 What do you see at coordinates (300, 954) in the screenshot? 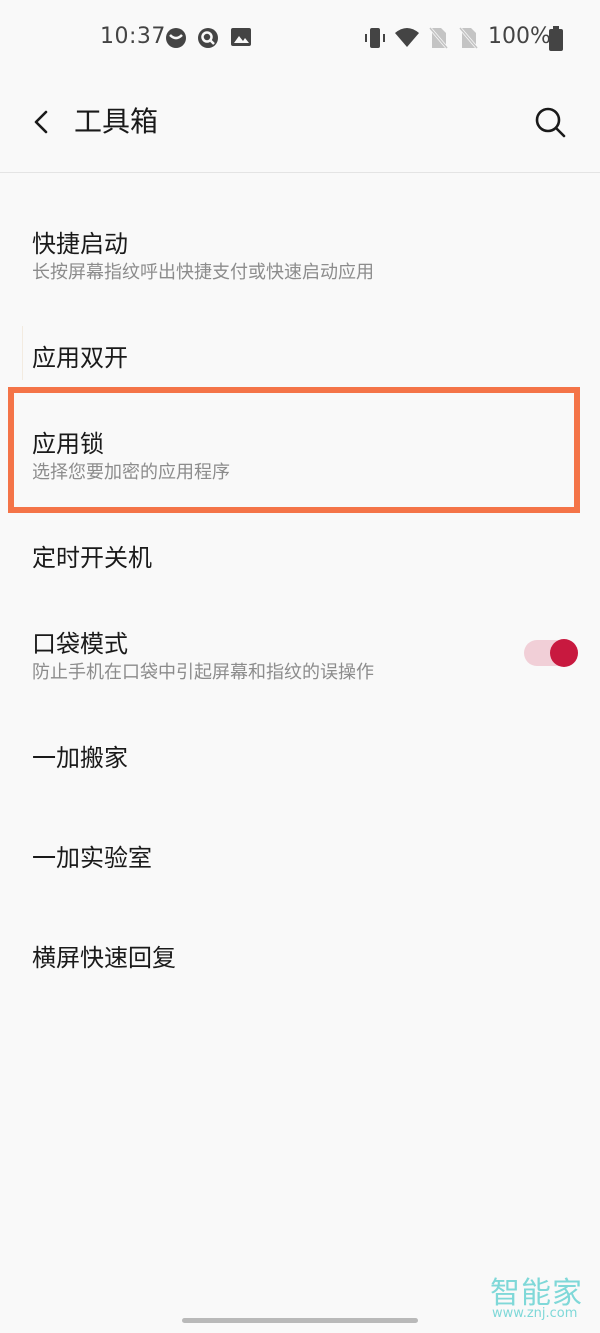
I see `list-item-quick-reply: 横屏快速回复` at bounding box center [300, 954].